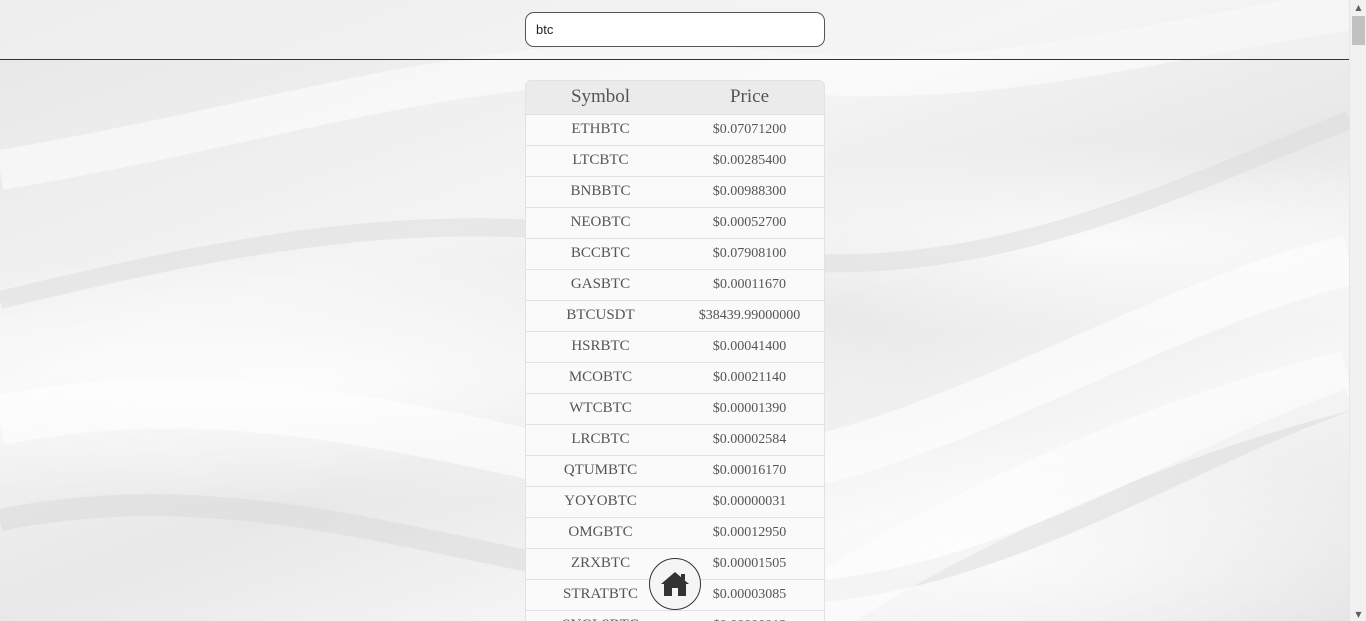 This screenshot has height=621, width=1366. Describe the element at coordinates (1358, 614) in the screenshot. I see `scroll-down-arrow: ▼` at that location.